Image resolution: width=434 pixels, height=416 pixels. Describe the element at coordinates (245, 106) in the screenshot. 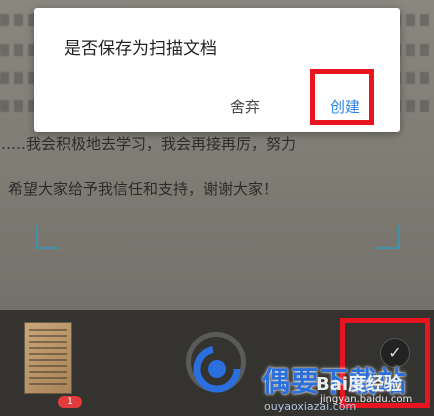

I see `discard-button: 舍弃` at that location.